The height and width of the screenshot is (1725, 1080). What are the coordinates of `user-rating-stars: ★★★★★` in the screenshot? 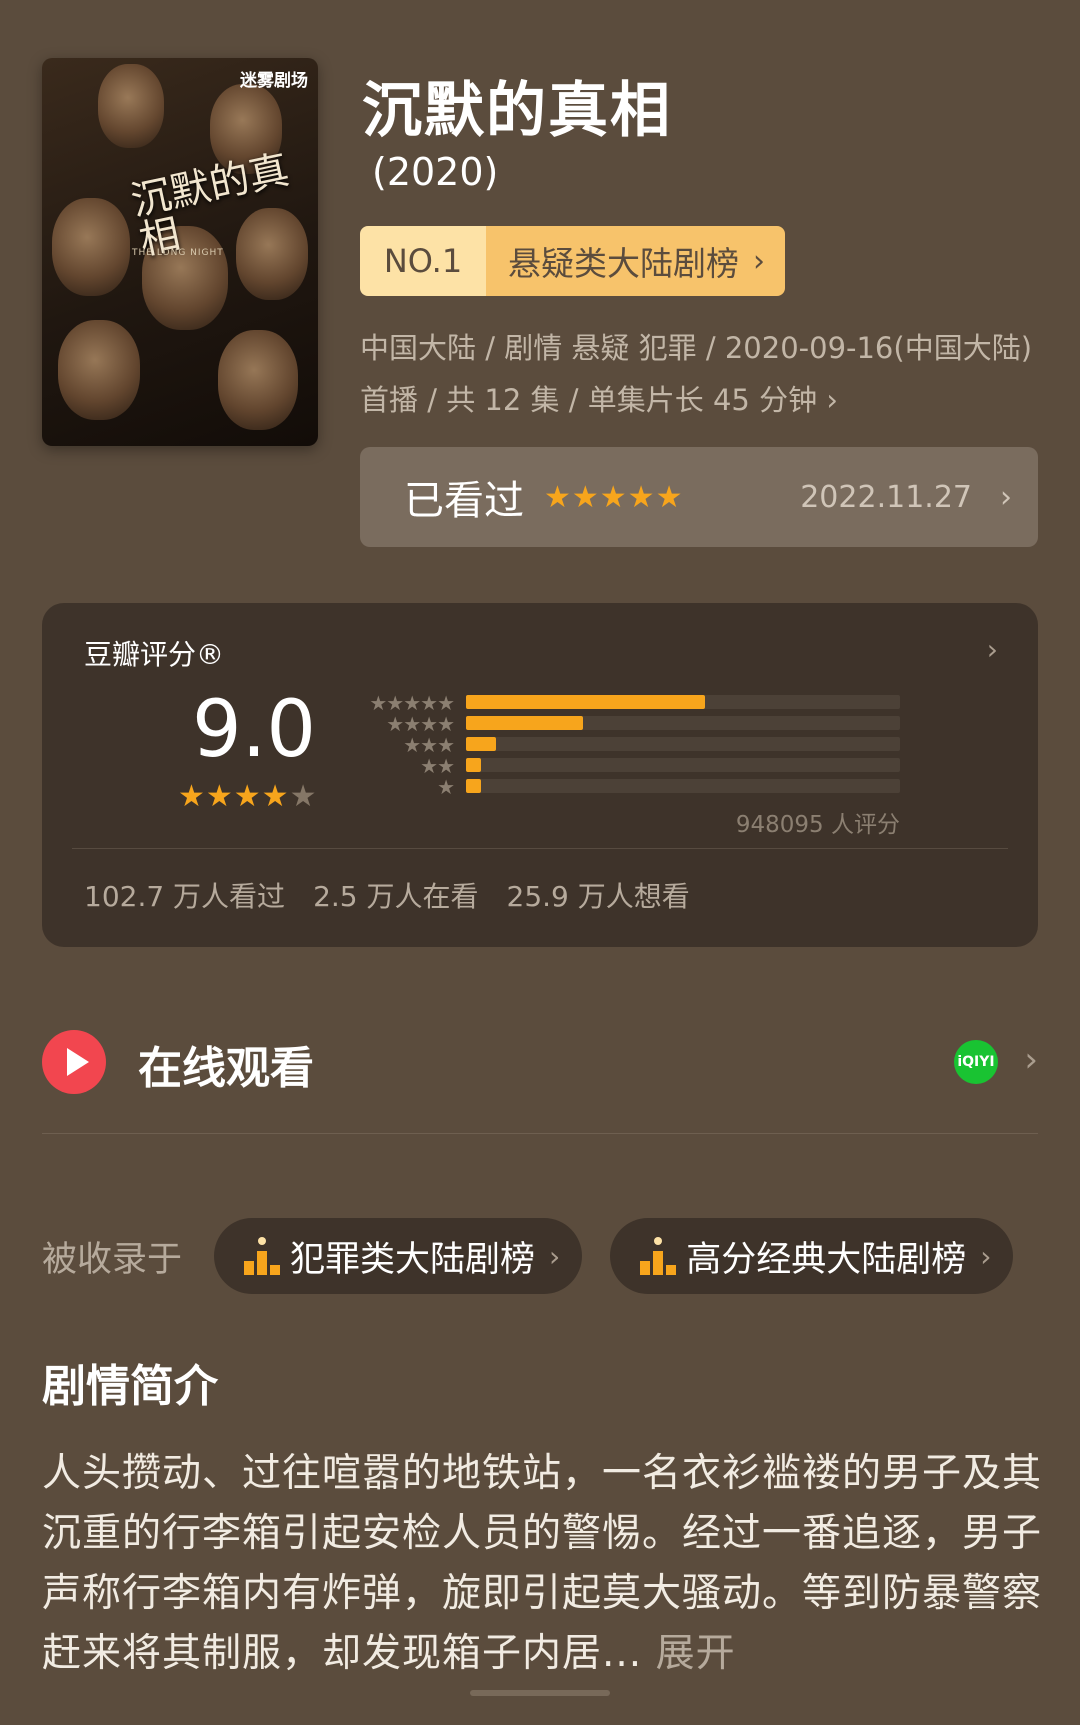 It's located at (614, 497).